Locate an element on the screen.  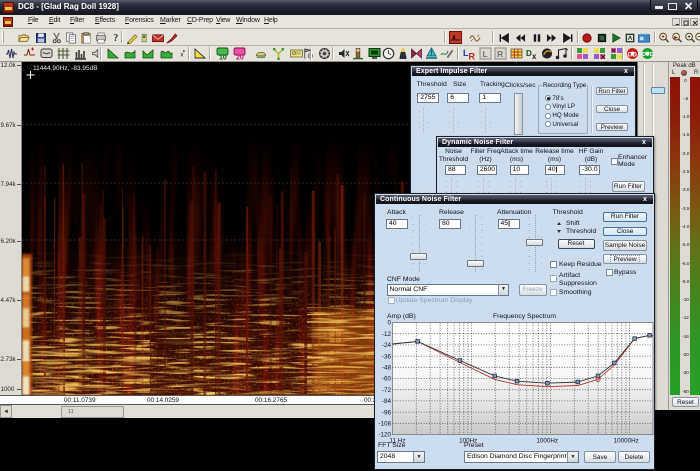
svg-text: -24 is located at coordinates (387, 345).